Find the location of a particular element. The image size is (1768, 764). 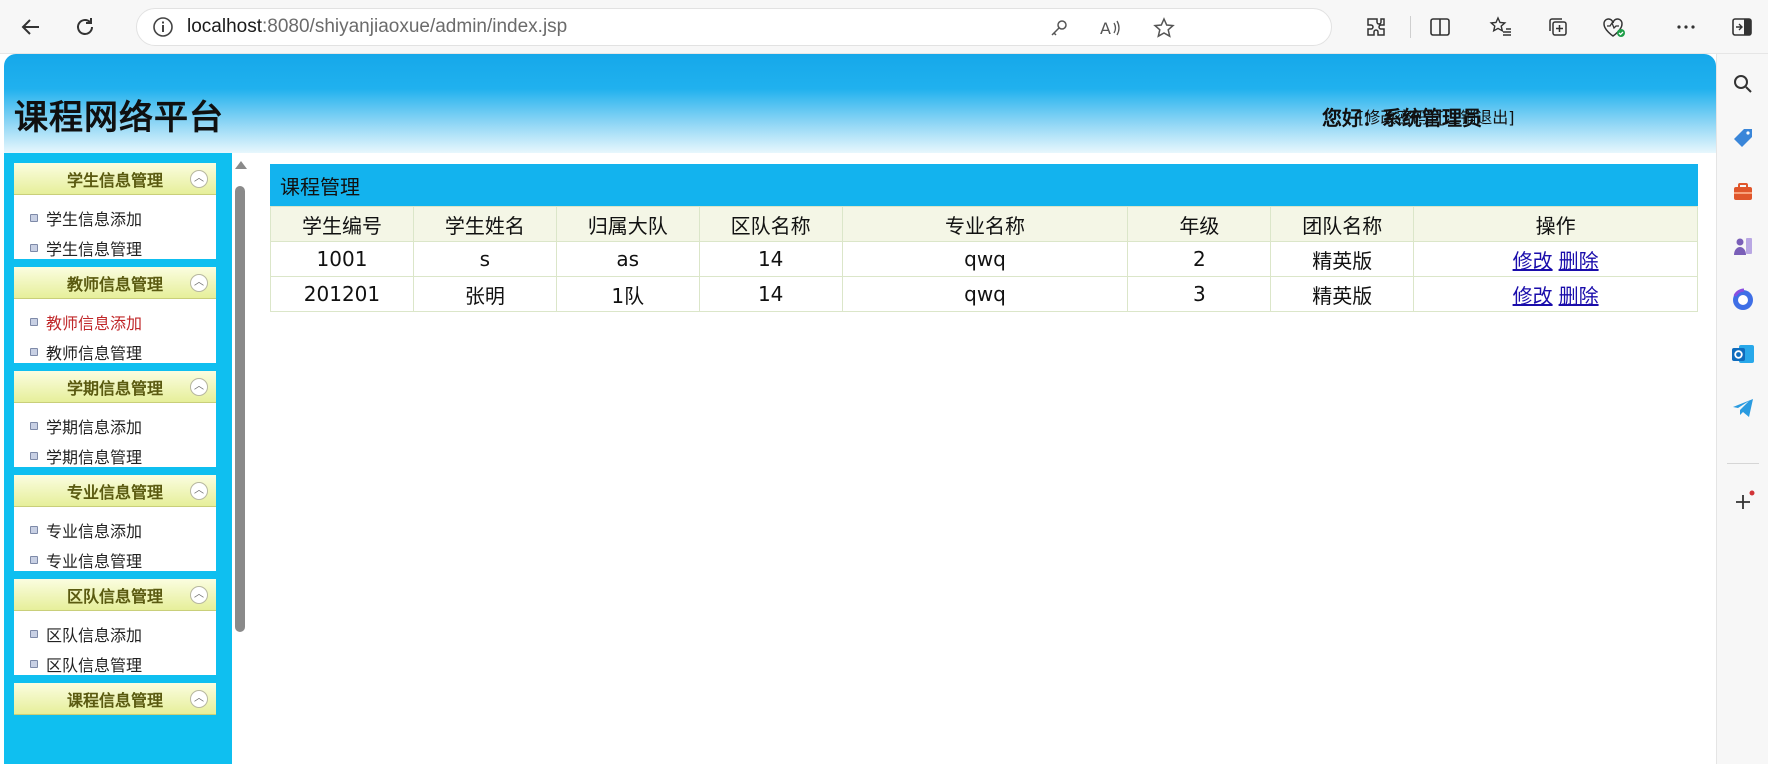

menu-group-title: 学生信息管理 is located at coordinates (114, 180).